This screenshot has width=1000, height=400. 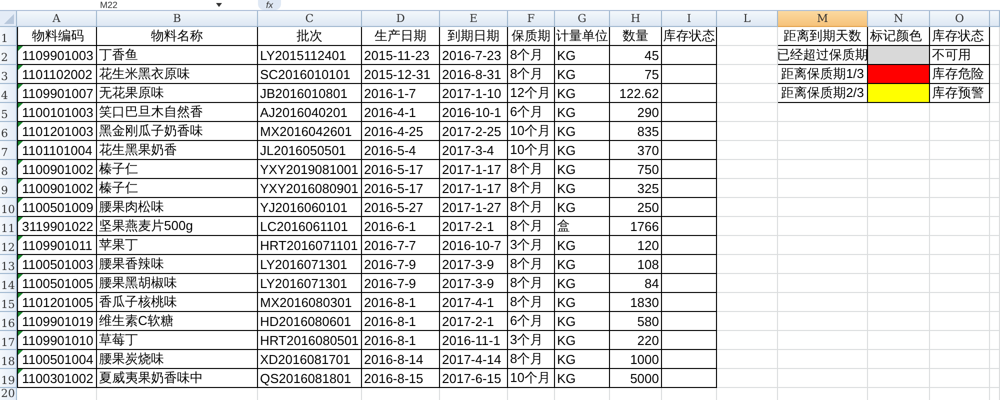 I want to click on column-header: B, so click(x=177, y=19).